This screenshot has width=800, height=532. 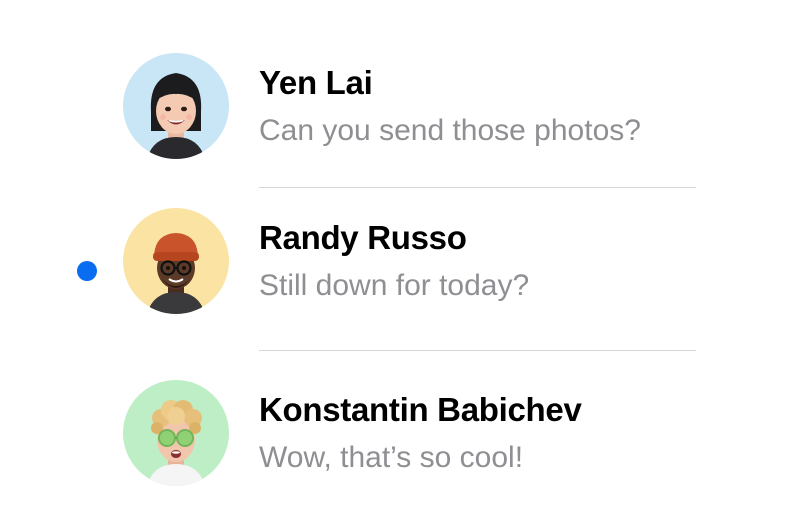 I want to click on unread-indicator-icon, so click(x=87, y=271).